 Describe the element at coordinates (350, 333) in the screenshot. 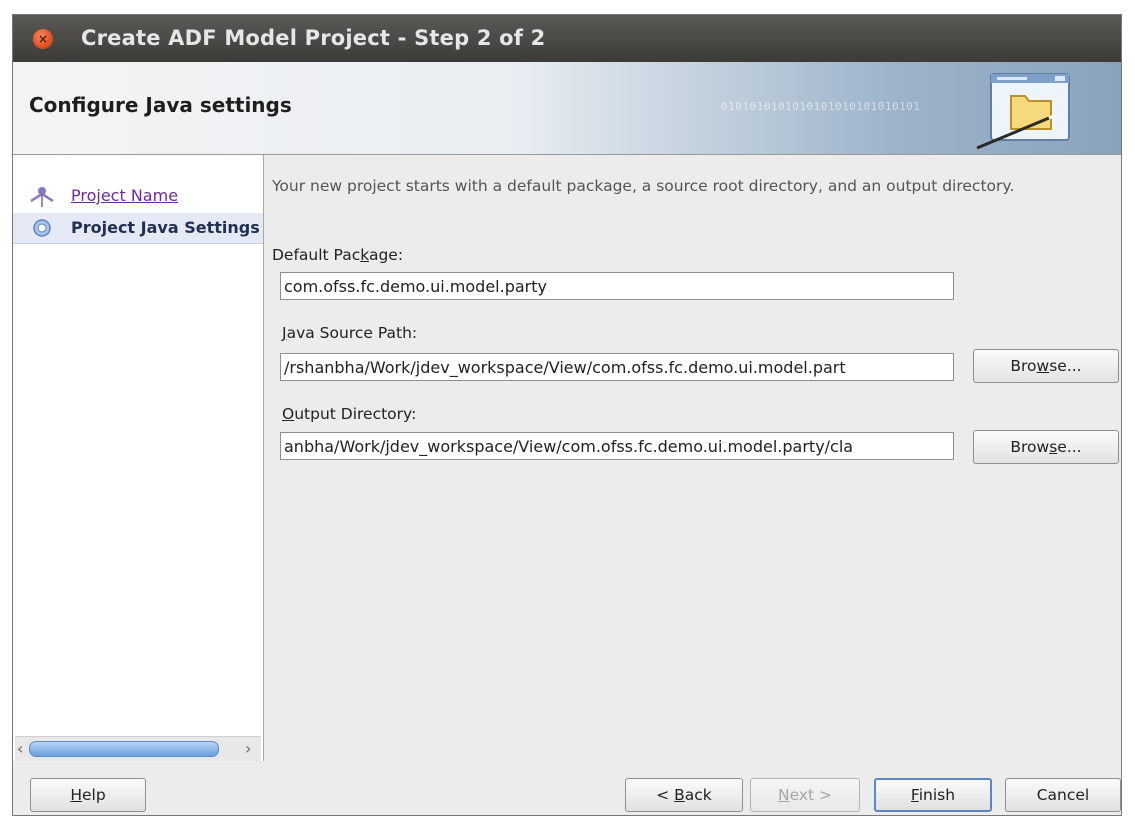

I see `java-source-path-label: Java Source Path:` at that location.